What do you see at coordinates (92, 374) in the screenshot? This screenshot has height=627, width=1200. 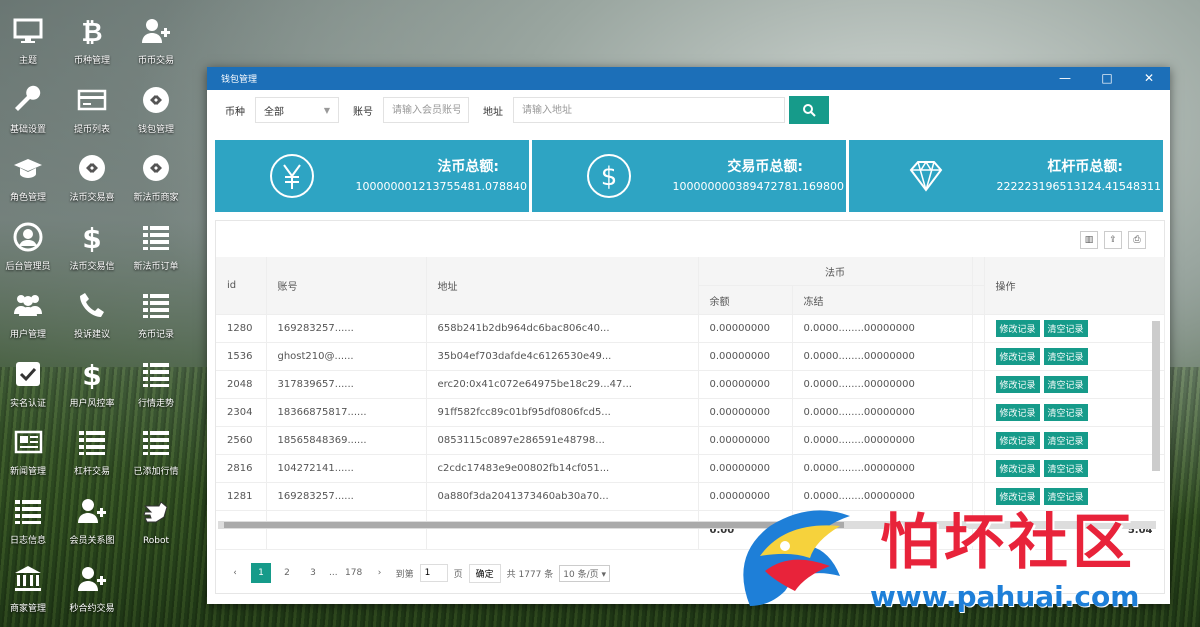 I see `dollar-icon: $` at bounding box center [92, 374].